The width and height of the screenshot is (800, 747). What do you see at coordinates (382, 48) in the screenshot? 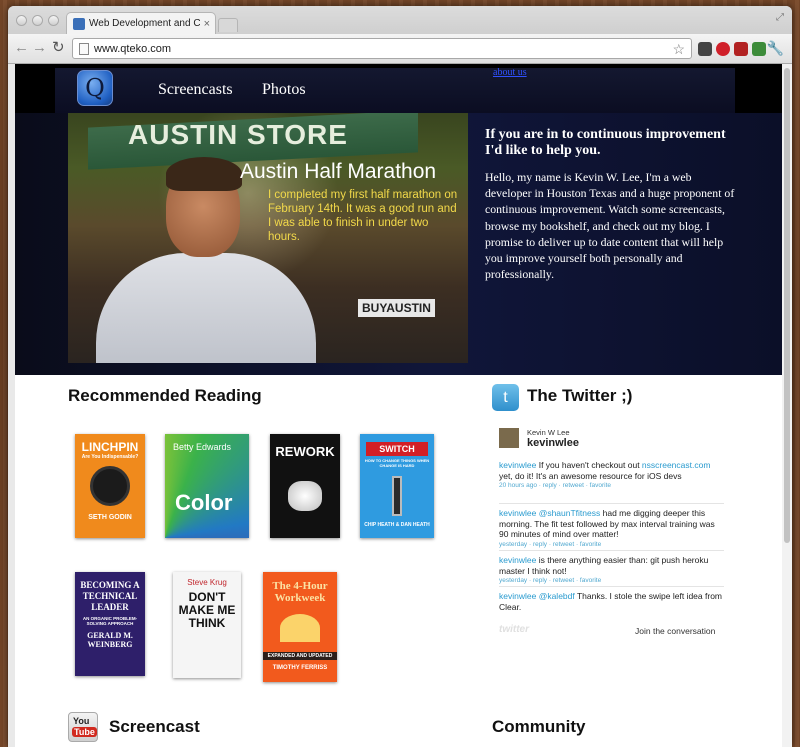
I see `address-bar: www.qteko.com ☆` at bounding box center [382, 48].